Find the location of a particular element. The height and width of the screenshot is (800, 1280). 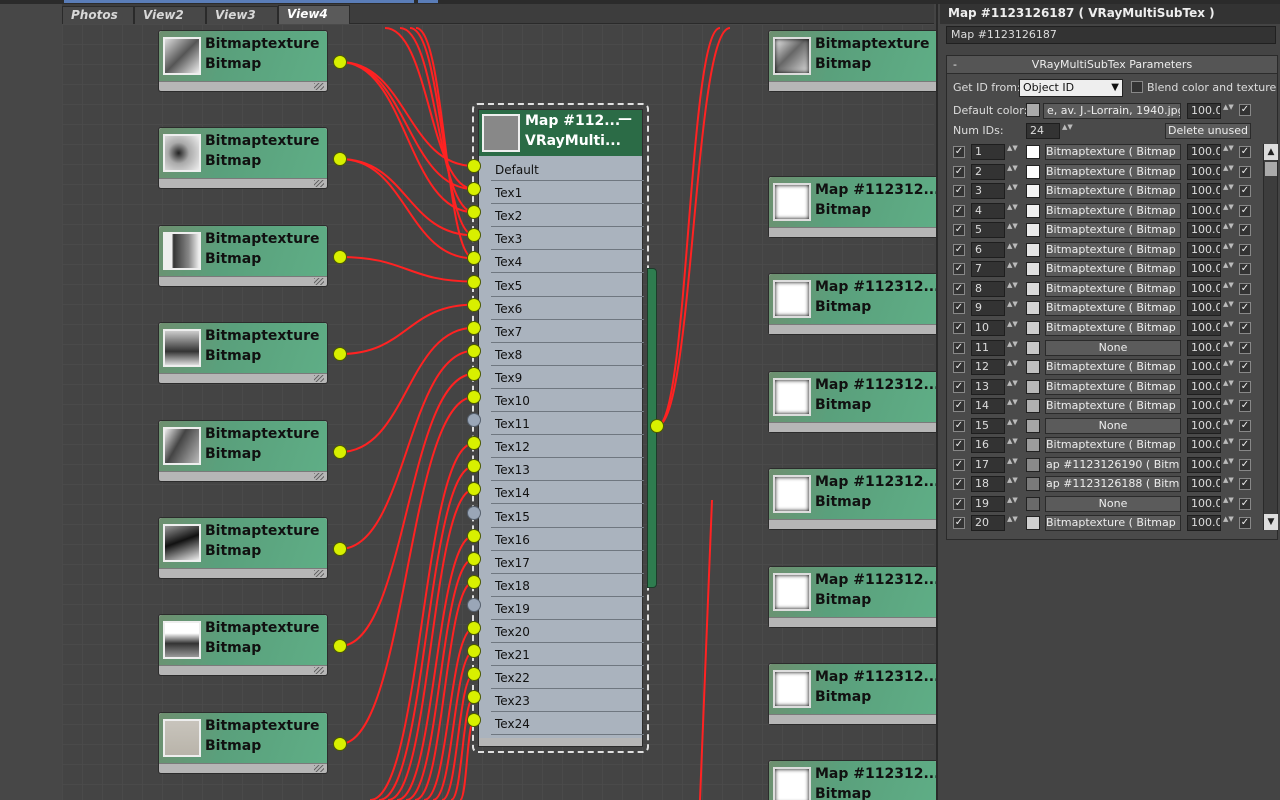

id-number-input: 20 is located at coordinates (988, 523).